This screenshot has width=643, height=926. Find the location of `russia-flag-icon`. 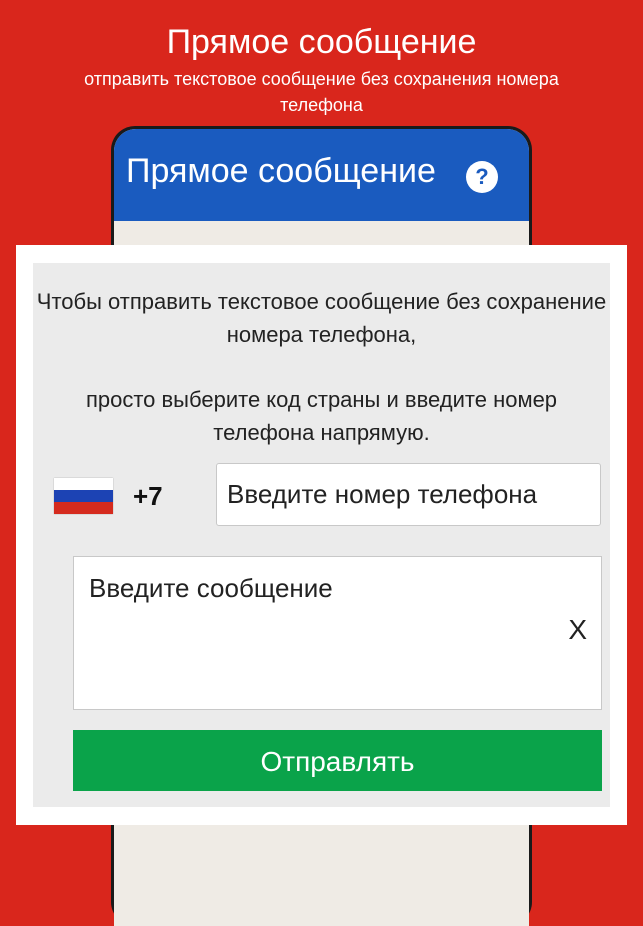

russia-flag-icon is located at coordinates (83, 496).